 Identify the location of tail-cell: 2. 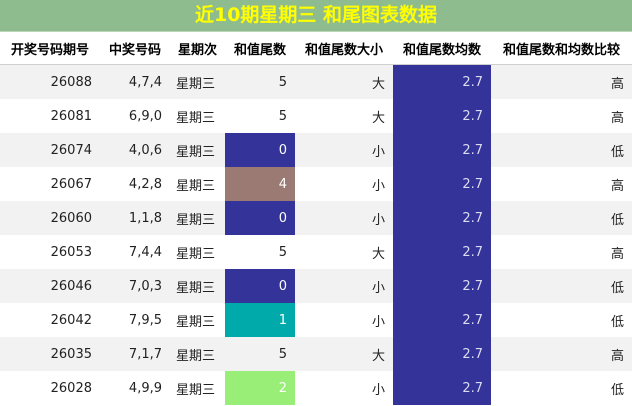
(260, 388).